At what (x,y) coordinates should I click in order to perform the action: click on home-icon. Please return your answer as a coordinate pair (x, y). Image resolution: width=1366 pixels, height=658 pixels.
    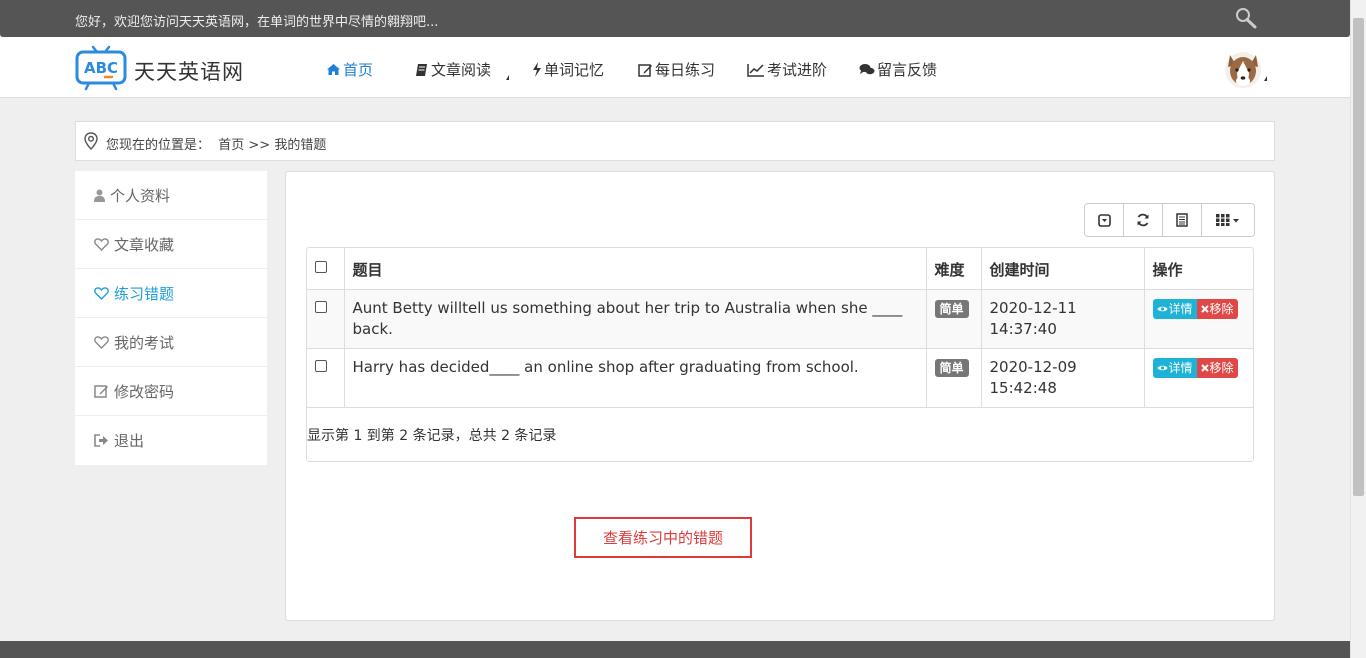
    Looking at the image, I should click on (333, 69).